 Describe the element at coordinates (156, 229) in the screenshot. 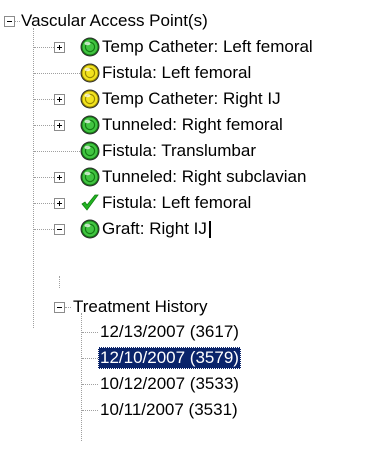

I see `tree-item-label: Graft: Right IJ` at that location.